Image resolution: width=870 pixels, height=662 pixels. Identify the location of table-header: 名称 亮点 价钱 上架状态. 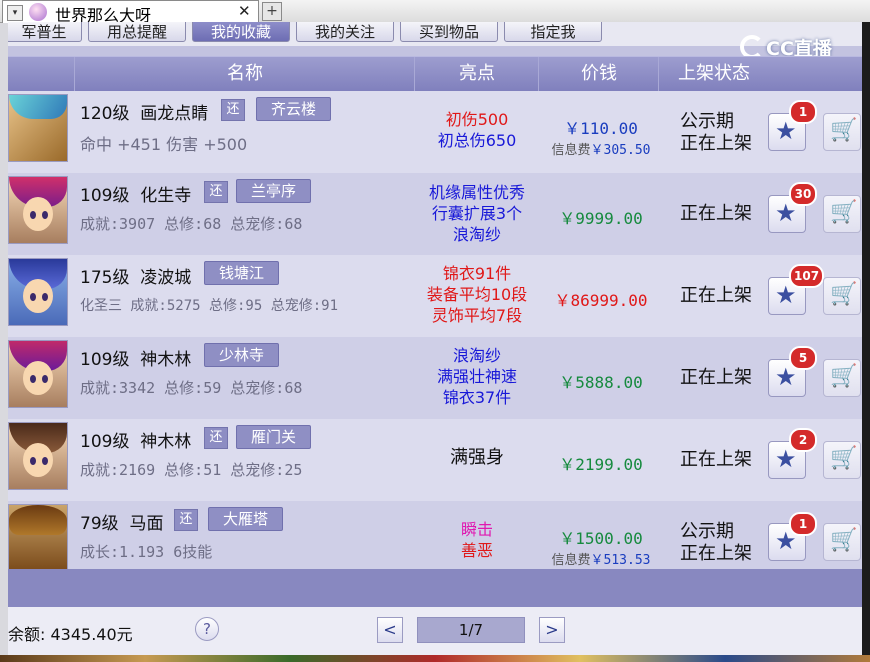
(439, 73).